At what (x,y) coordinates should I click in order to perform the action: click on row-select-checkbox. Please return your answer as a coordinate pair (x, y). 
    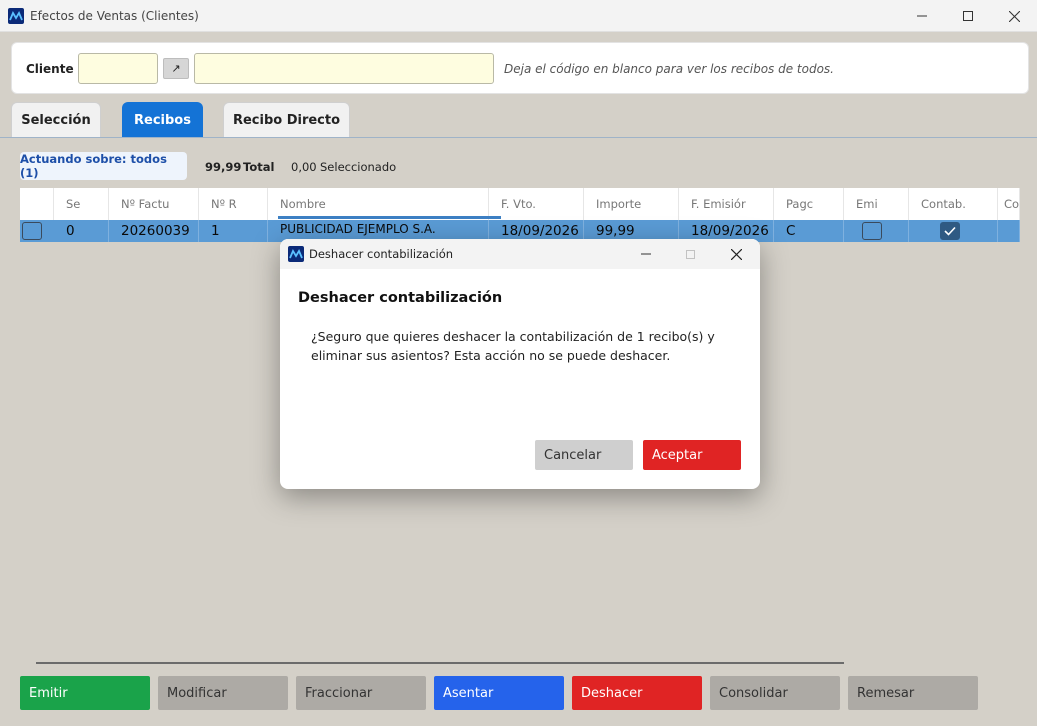
    Looking at the image, I should click on (32, 231).